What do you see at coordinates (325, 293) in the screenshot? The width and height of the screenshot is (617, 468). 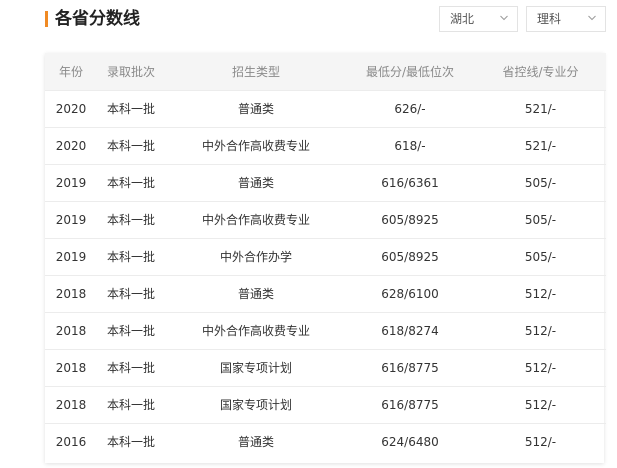 I see `table-row: 2018 本科一批 普通类 628/6100 512/-` at bounding box center [325, 293].